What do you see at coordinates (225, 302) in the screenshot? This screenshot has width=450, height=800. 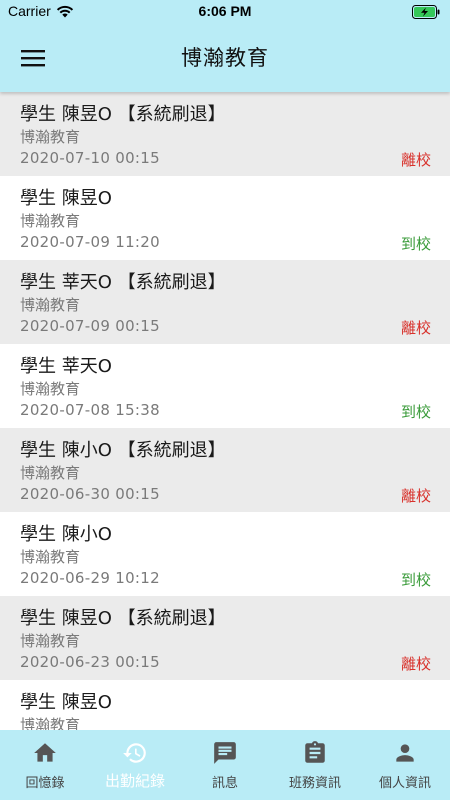 I see `attendance-record: 學生 莘天O 【系統刷退】 博瀚教育 2020-07-09 00:15 離校` at bounding box center [225, 302].